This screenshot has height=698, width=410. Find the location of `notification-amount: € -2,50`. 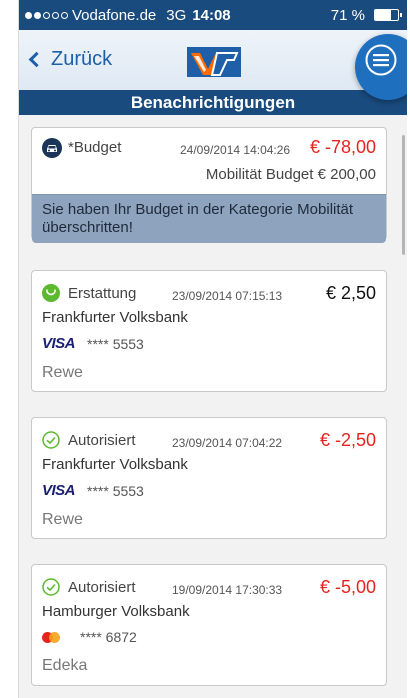

notification-amount: € -2,50 is located at coordinates (347, 440).